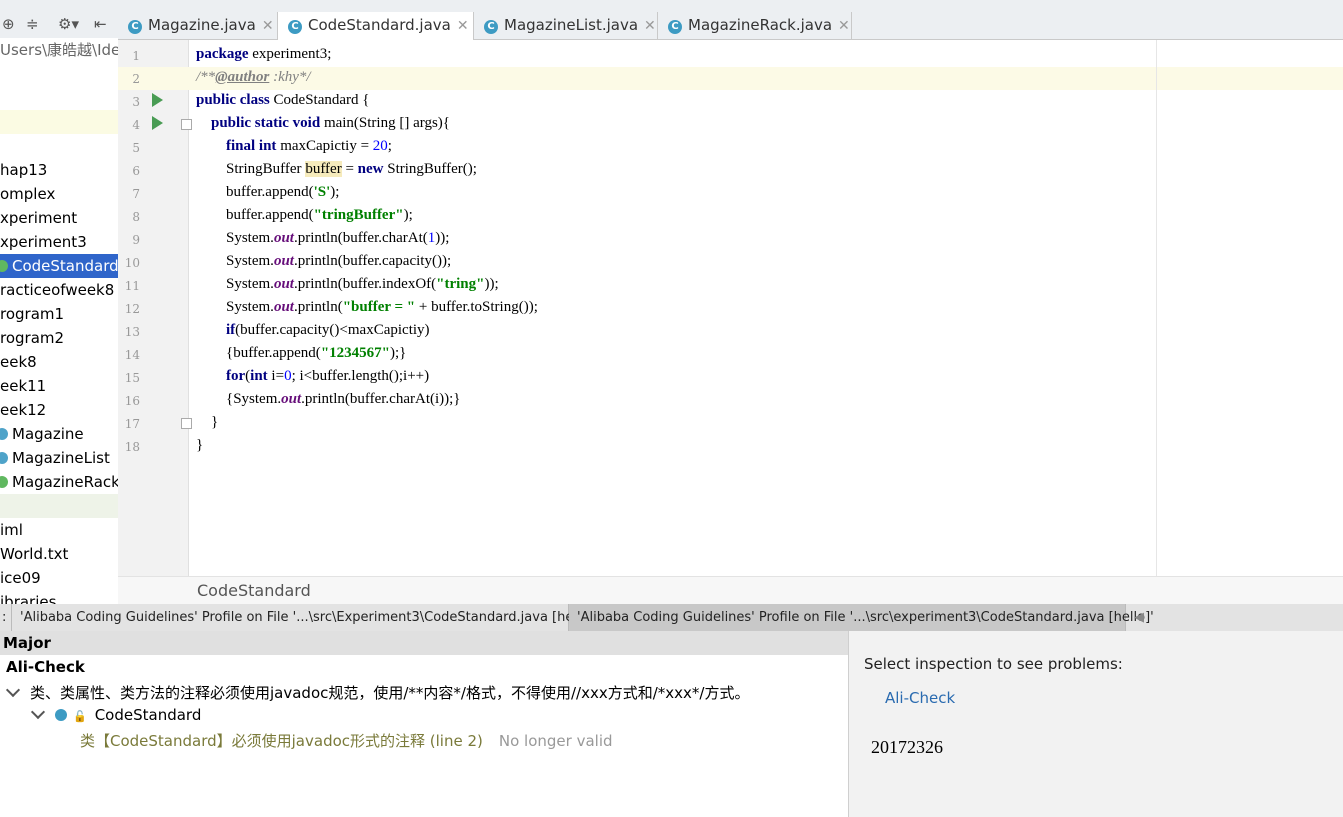 This screenshot has height=817, width=1343. Describe the element at coordinates (264, 54) in the screenshot. I see `code-line: package experiment3;` at that location.